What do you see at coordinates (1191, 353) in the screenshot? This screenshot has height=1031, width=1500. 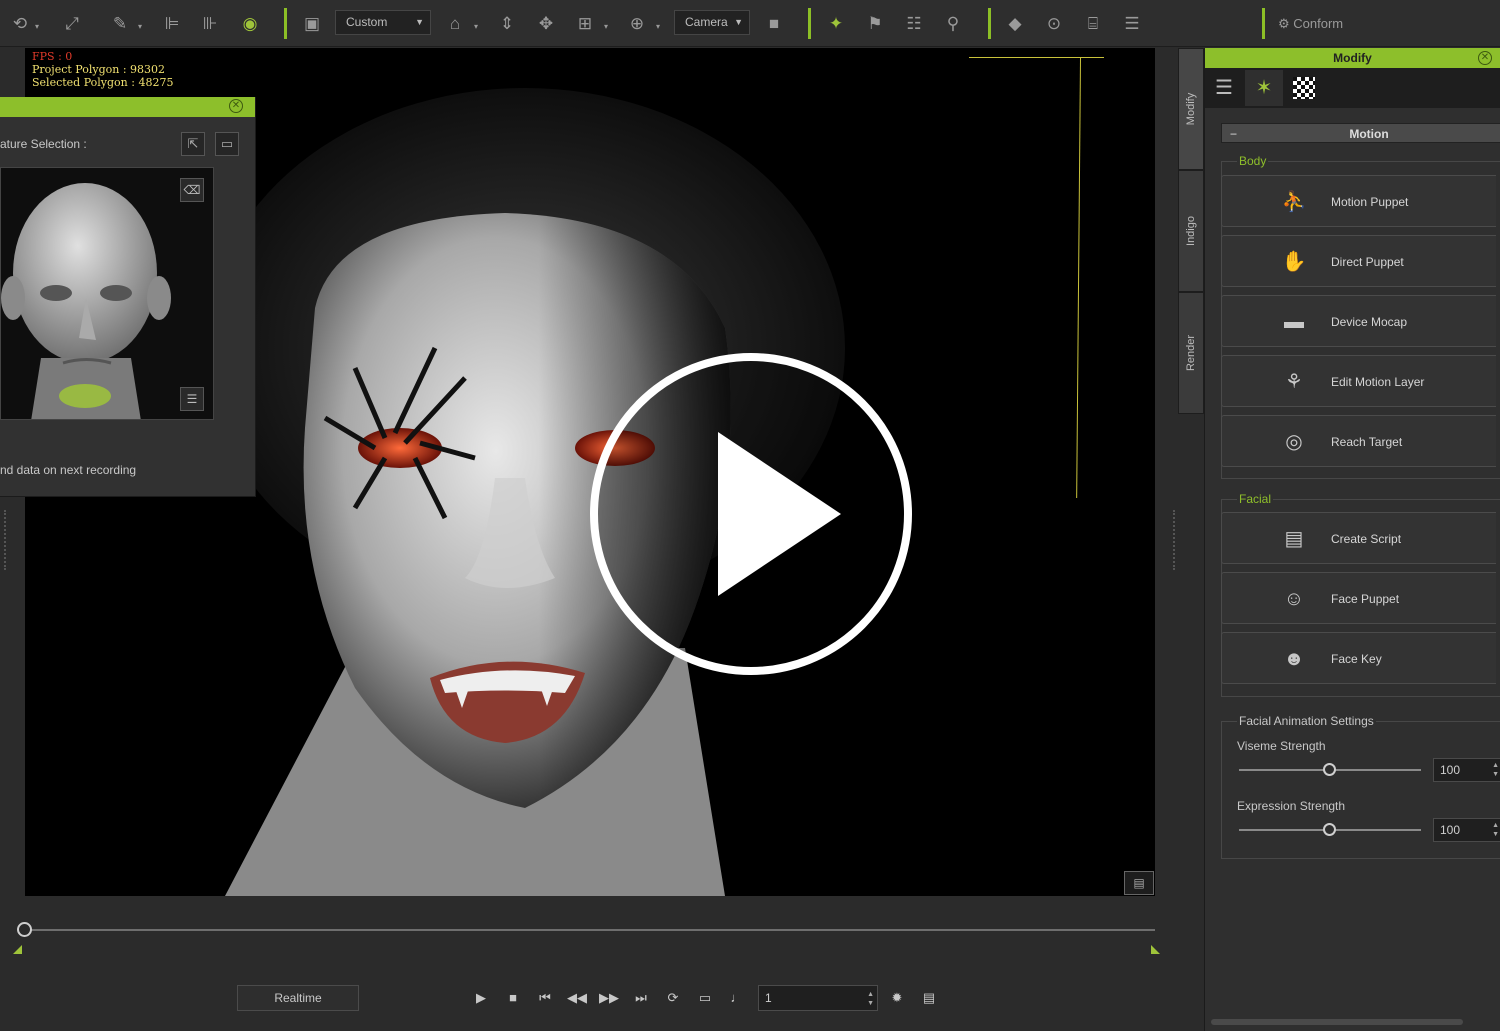 I see `tab-render: Render` at bounding box center [1191, 353].